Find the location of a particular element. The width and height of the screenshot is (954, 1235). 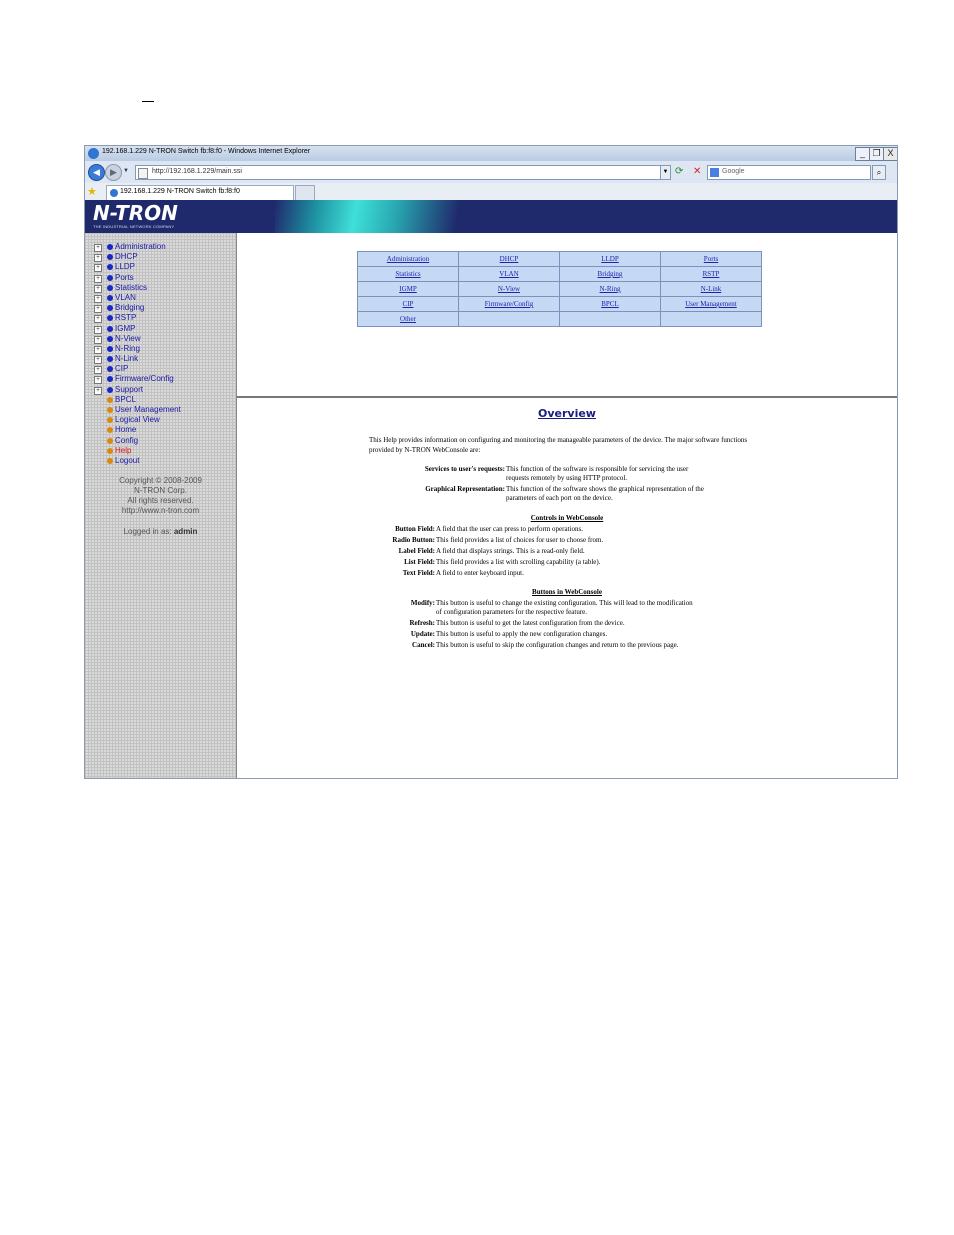

sidebar-item-label: Logical View is located at coordinates (137, 420).